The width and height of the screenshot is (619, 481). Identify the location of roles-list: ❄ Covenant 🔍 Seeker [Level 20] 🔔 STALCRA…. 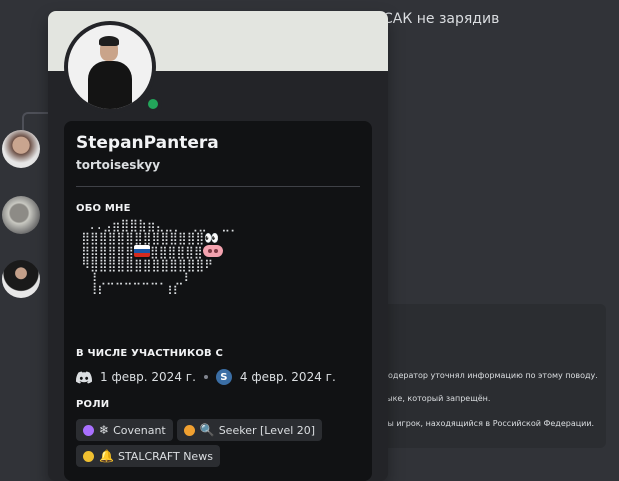
(221, 443).